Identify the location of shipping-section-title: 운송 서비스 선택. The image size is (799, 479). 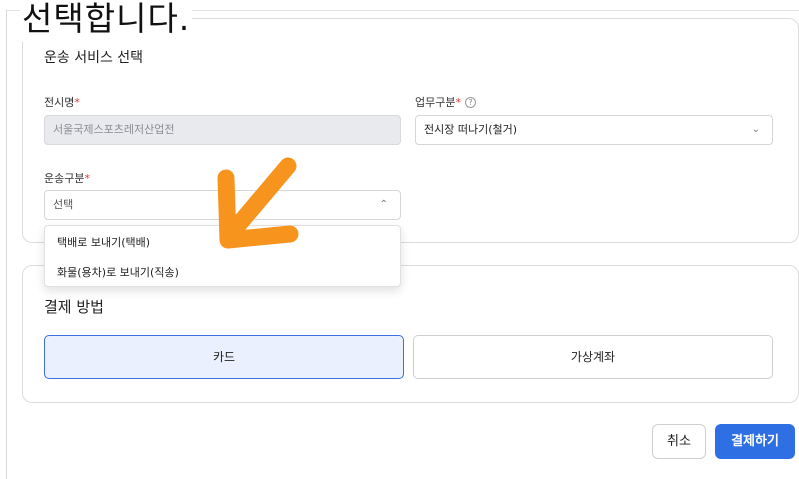
(94, 58).